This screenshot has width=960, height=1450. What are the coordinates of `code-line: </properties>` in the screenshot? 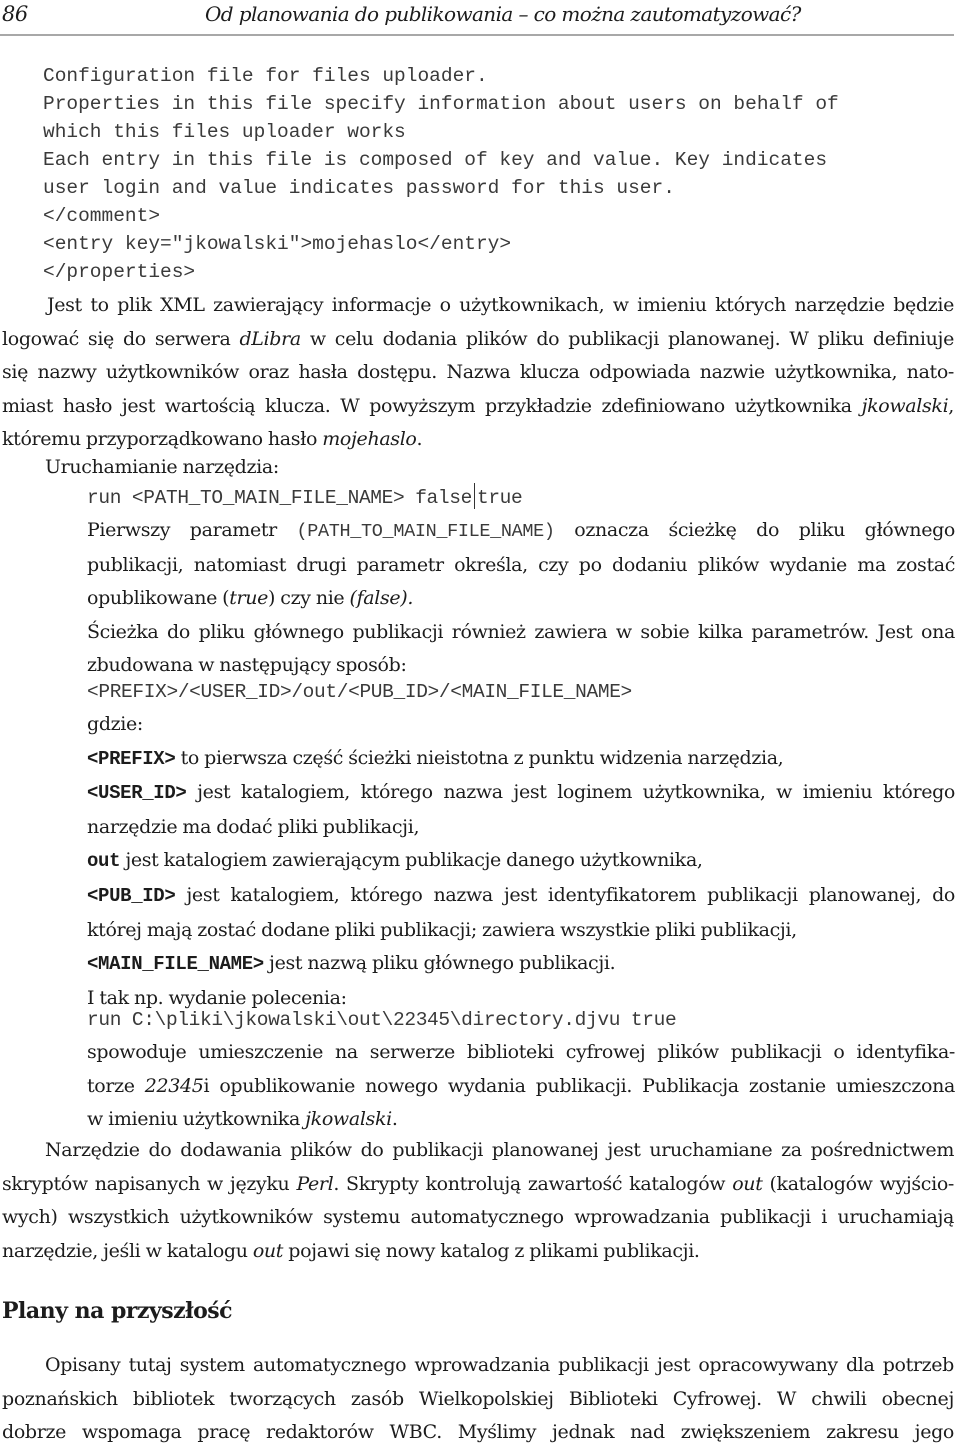 It's located at (119, 272).